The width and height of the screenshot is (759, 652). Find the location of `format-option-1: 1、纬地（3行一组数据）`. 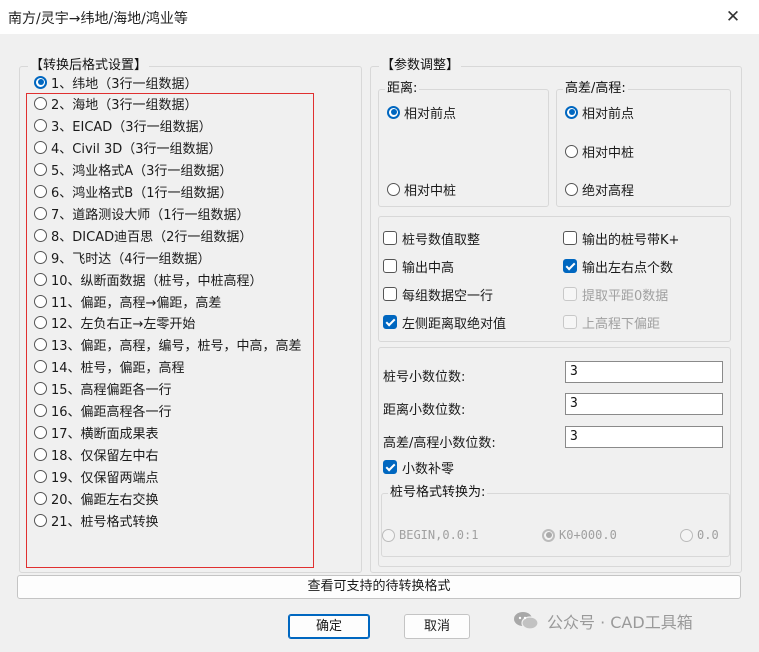

format-option-1: 1、纬地（3行一组数据） is located at coordinates (116, 82).